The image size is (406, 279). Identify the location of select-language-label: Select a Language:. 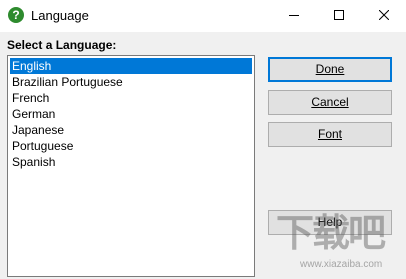
(62, 45).